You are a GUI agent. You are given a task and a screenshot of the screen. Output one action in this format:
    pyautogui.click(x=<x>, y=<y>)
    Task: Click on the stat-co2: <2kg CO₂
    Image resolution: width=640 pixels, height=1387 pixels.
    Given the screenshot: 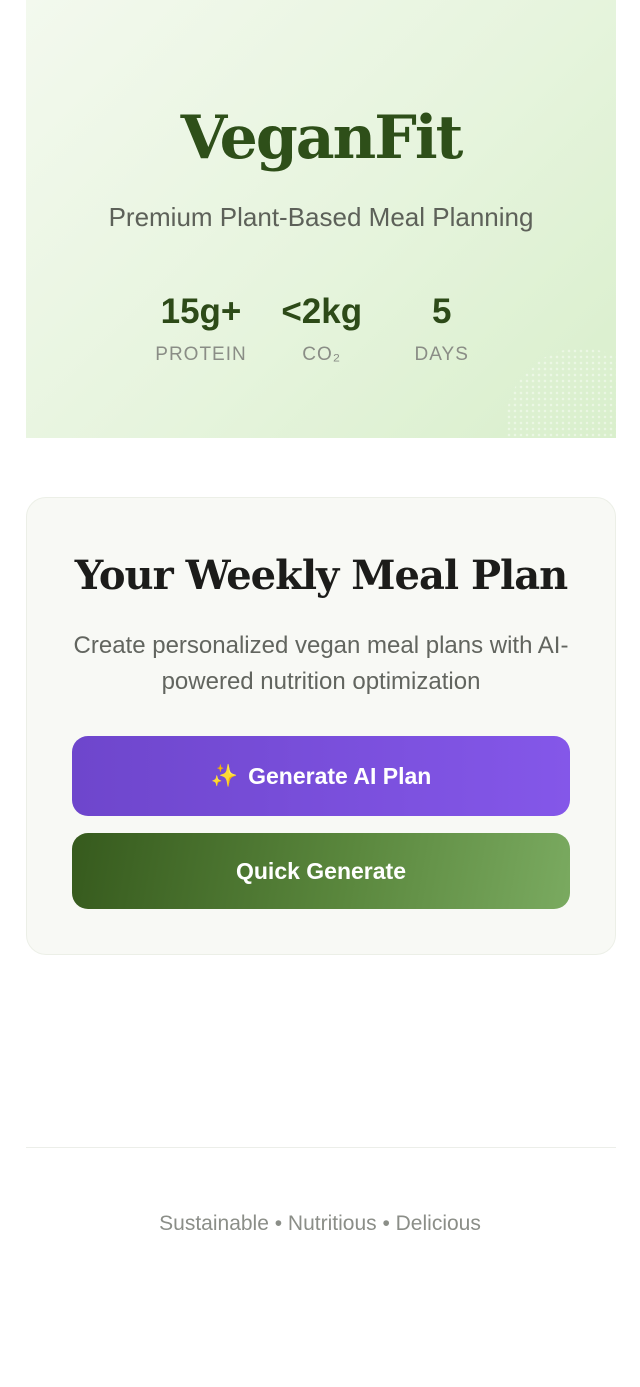 What is the action you would take?
    pyautogui.click(x=322, y=328)
    